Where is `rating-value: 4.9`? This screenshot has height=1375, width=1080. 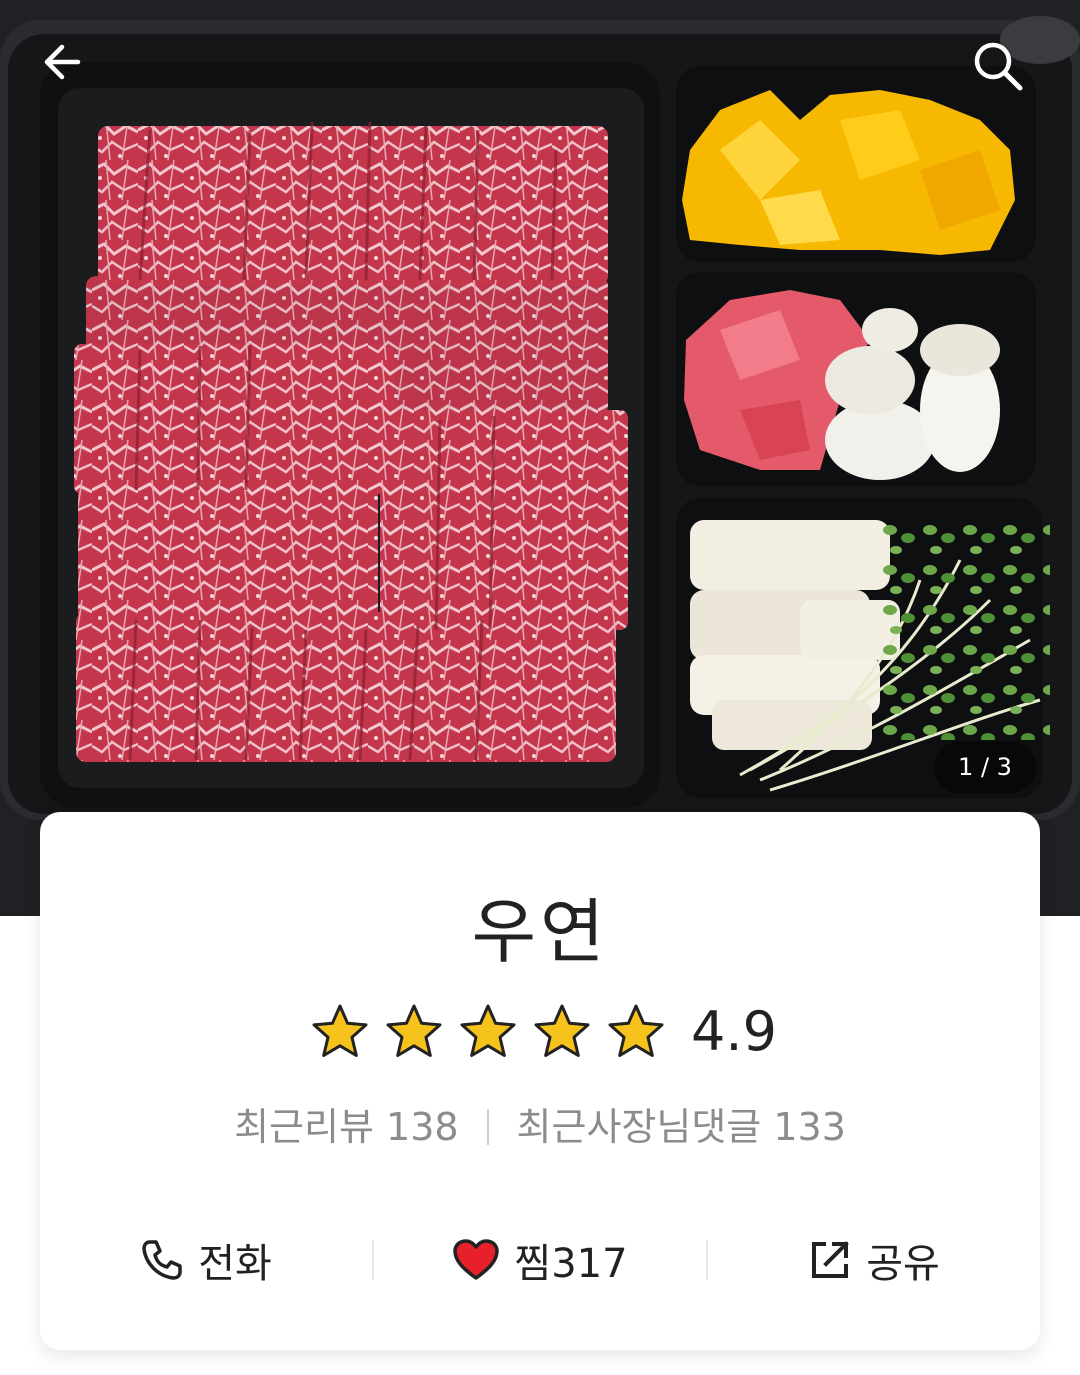 rating-value: 4.9 is located at coordinates (734, 1031).